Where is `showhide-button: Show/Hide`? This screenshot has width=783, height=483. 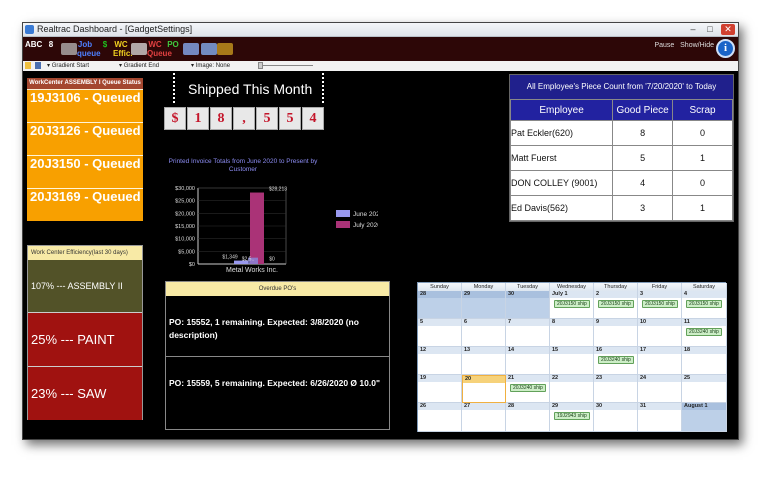 showhide-button: Show/Hide is located at coordinates (697, 45).